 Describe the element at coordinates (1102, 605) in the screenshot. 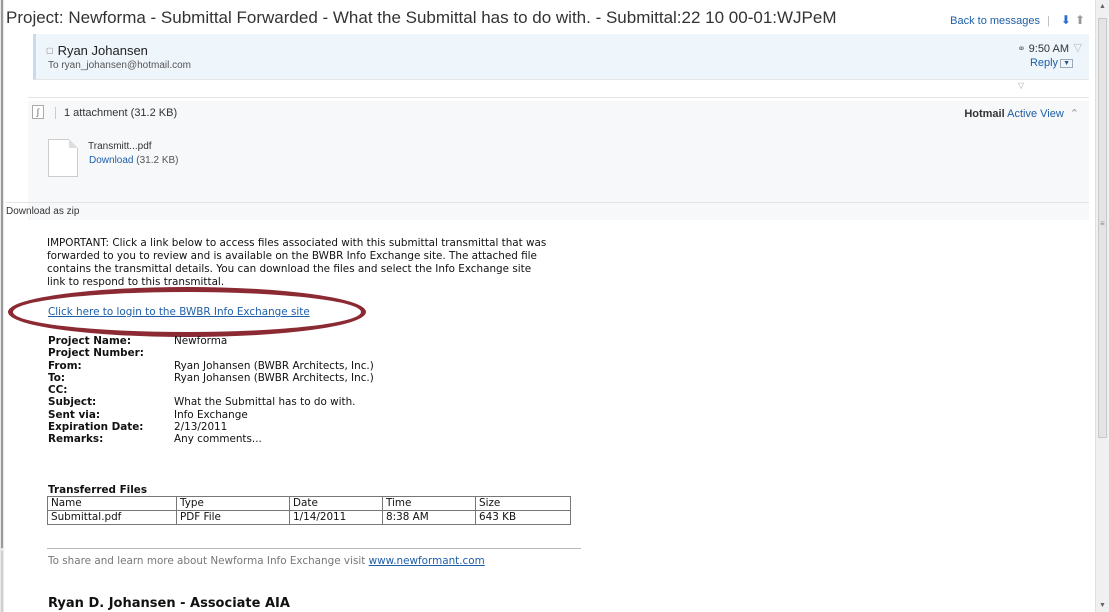

I see `scroll-down-icon: ▼` at that location.